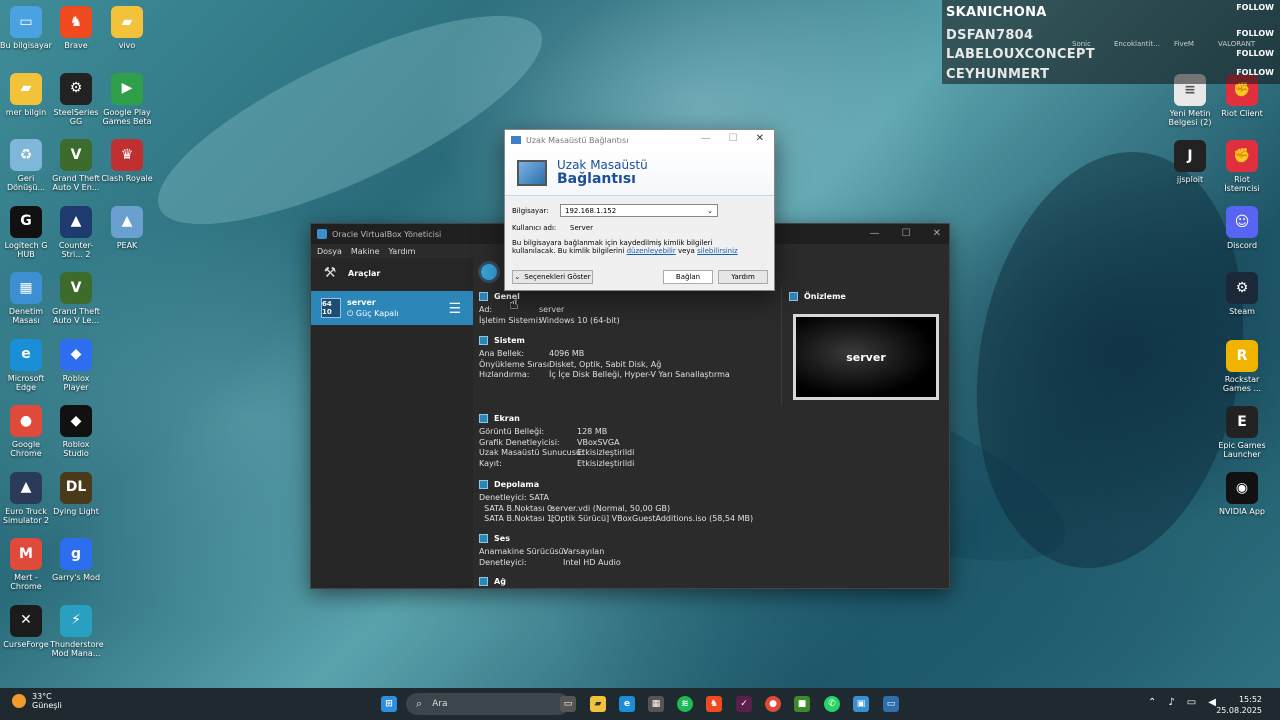 Image resolution: width=1280 pixels, height=720 pixels. What do you see at coordinates (76, 249) in the screenshot?
I see `shortcut-label: Counter-Stri... 2` at bounding box center [76, 249].